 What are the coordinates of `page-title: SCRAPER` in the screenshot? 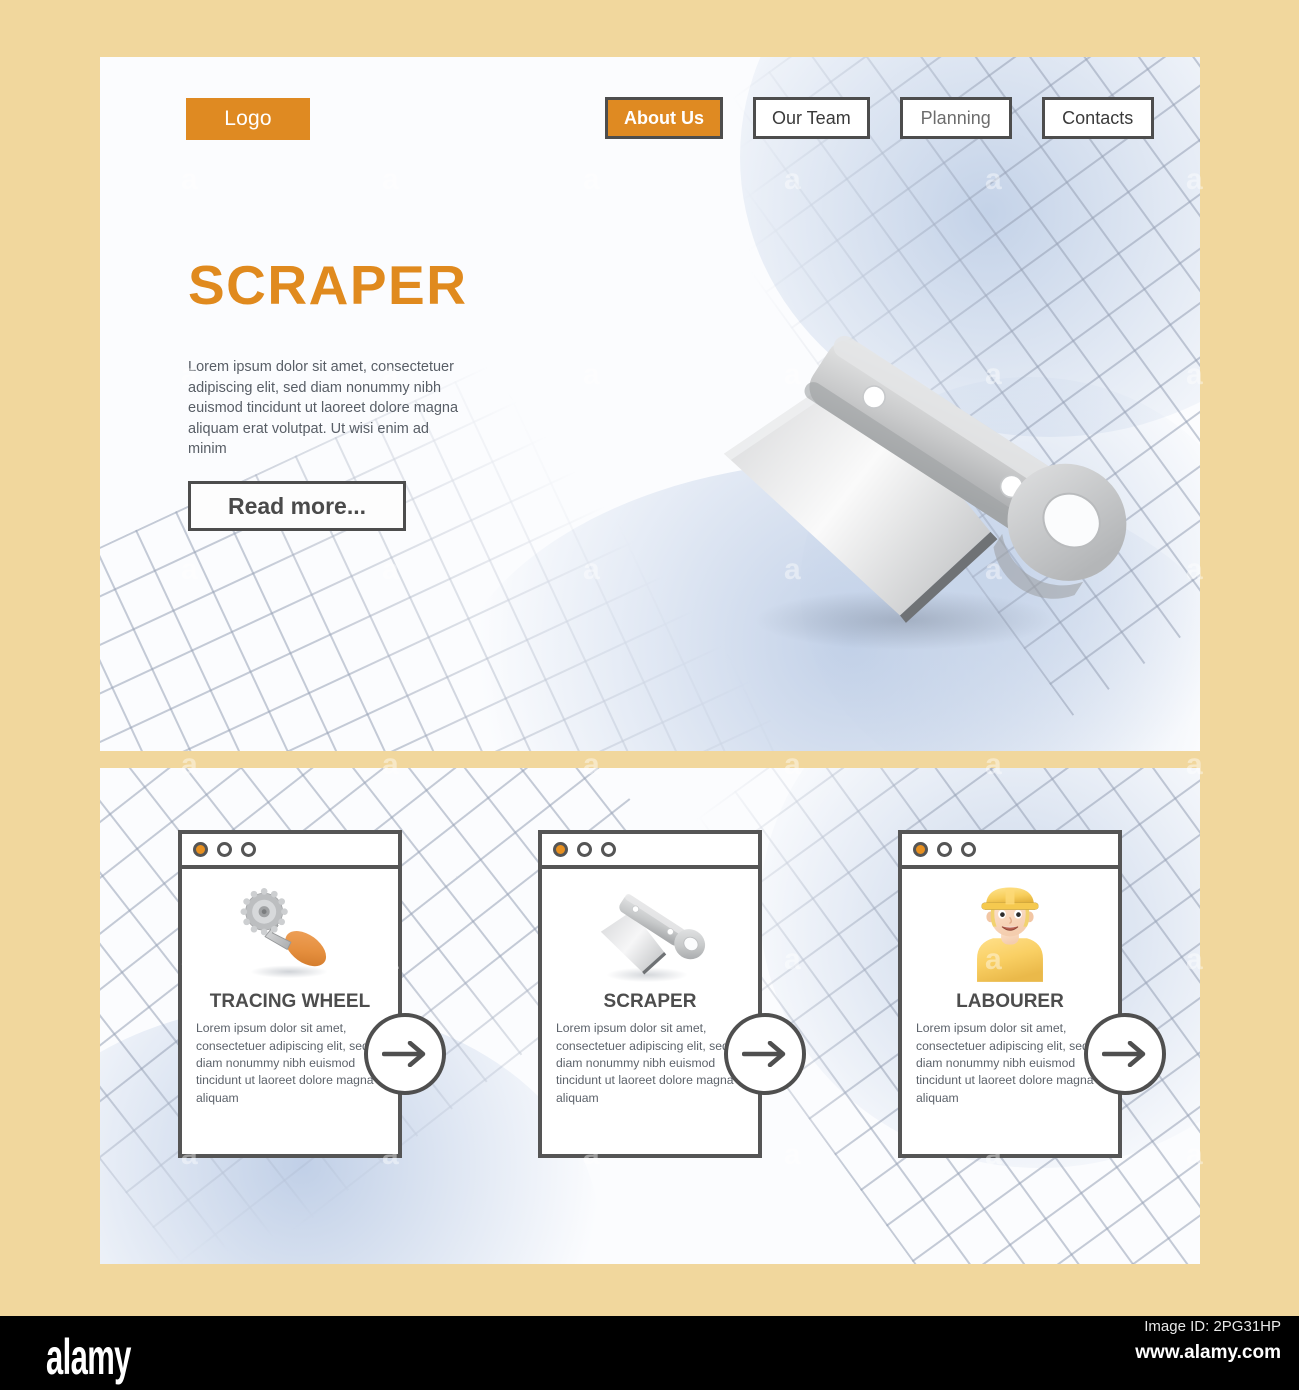 It's located at (328, 285).